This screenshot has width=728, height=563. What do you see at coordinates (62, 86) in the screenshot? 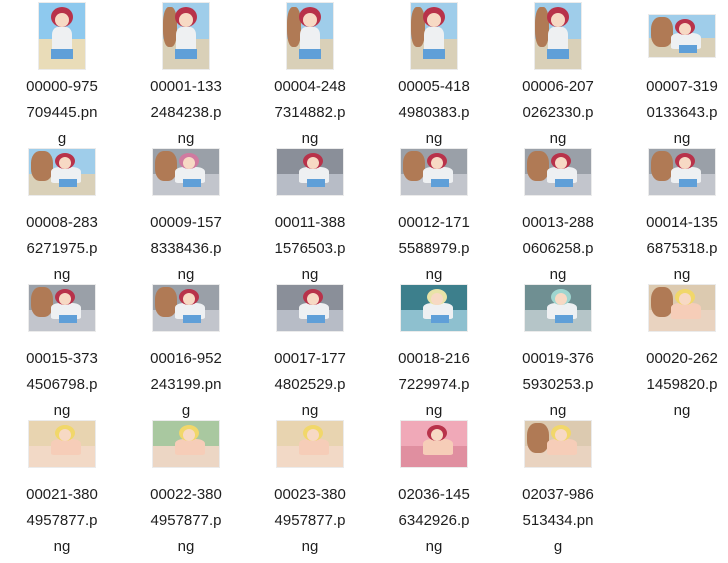
I see `file-name-line: 00000-975` at bounding box center [62, 86].